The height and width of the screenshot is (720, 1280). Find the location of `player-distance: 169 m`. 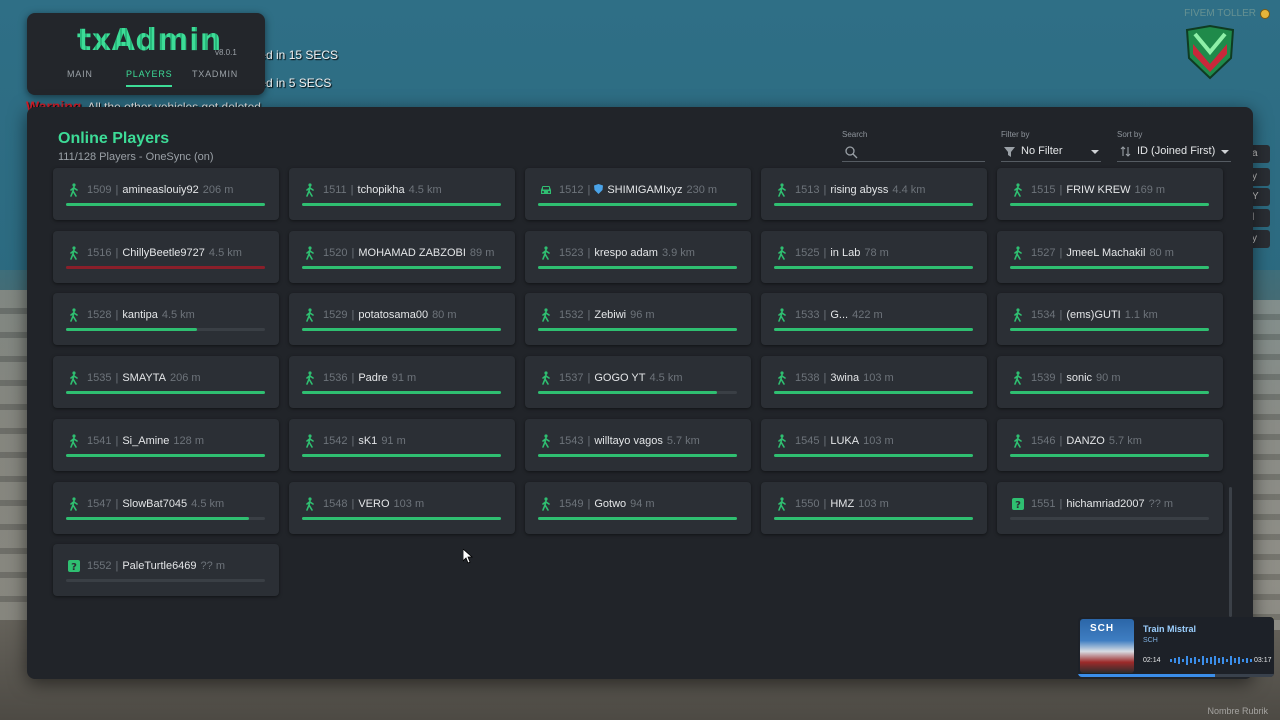

player-distance: 169 m is located at coordinates (1150, 190).